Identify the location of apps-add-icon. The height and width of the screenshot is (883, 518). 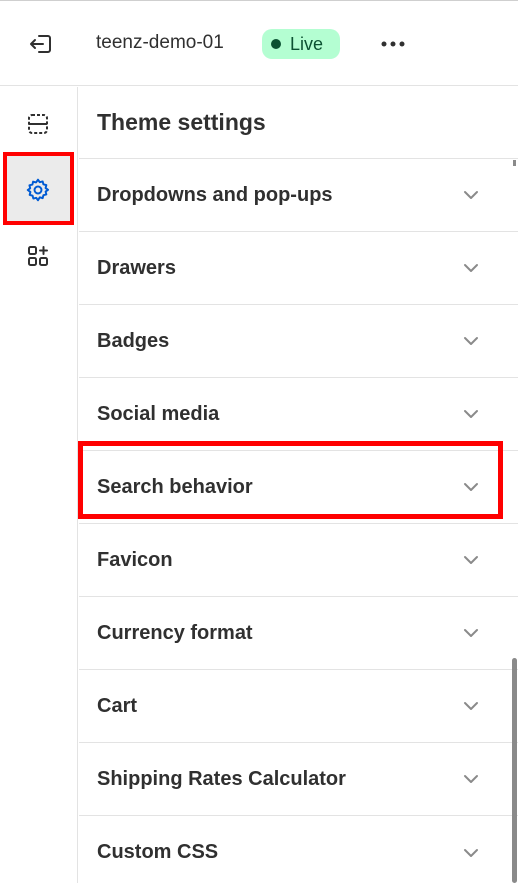
(38, 256).